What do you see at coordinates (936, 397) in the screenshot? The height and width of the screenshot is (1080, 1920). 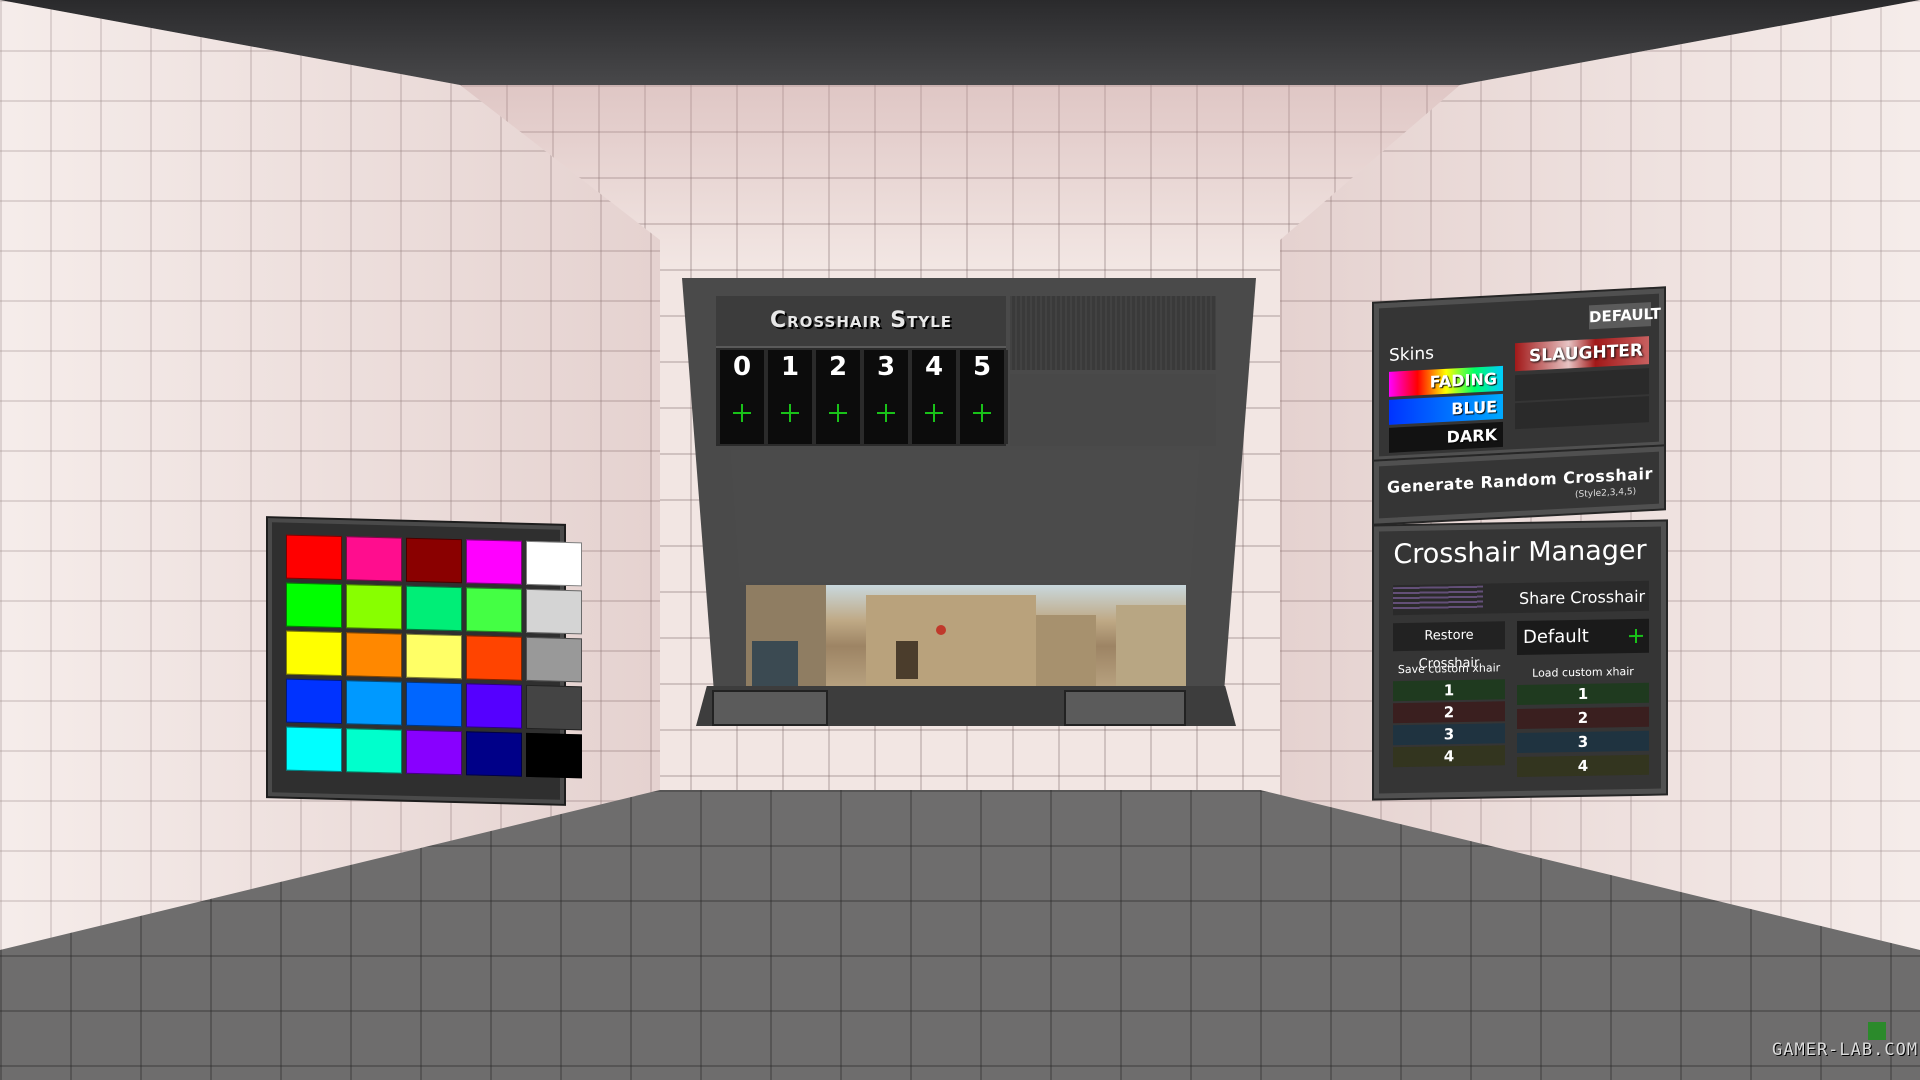 I see `crosshair-style-4-button: 4` at bounding box center [936, 397].